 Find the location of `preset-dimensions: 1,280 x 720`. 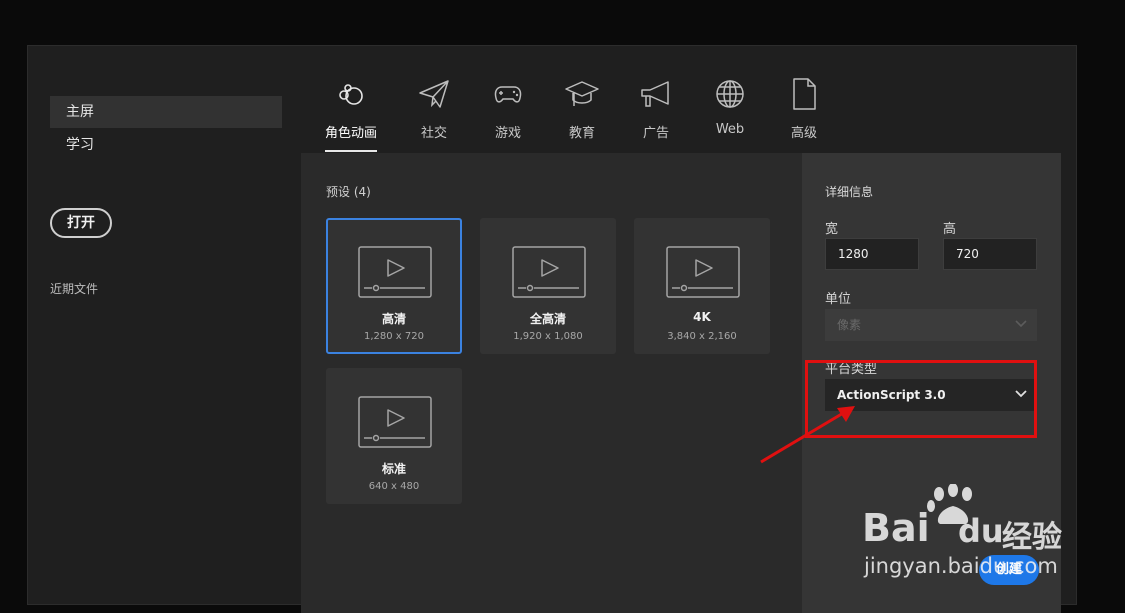

preset-dimensions: 1,280 x 720 is located at coordinates (394, 336).